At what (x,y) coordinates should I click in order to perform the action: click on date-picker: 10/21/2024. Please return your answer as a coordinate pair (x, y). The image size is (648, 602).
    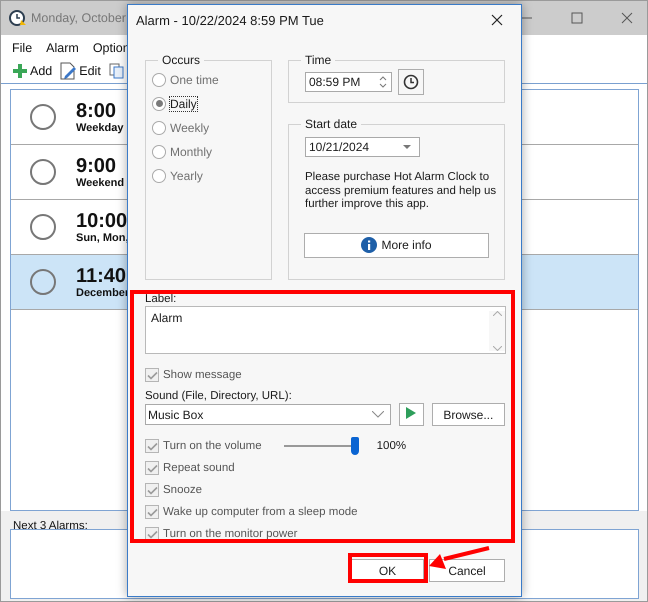
    Looking at the image, I should click on (362, 147).